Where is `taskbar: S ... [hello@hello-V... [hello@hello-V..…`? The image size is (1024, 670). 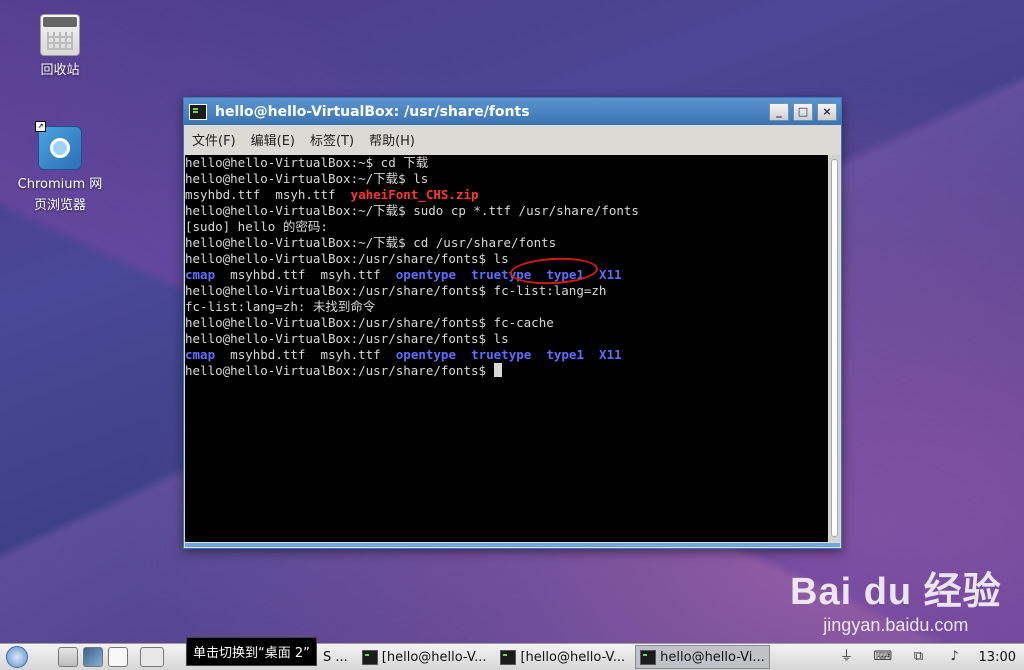 taskbar: S ... [hello@hello-V... [hello@hello-V..… is located at coordinates (512, 656).